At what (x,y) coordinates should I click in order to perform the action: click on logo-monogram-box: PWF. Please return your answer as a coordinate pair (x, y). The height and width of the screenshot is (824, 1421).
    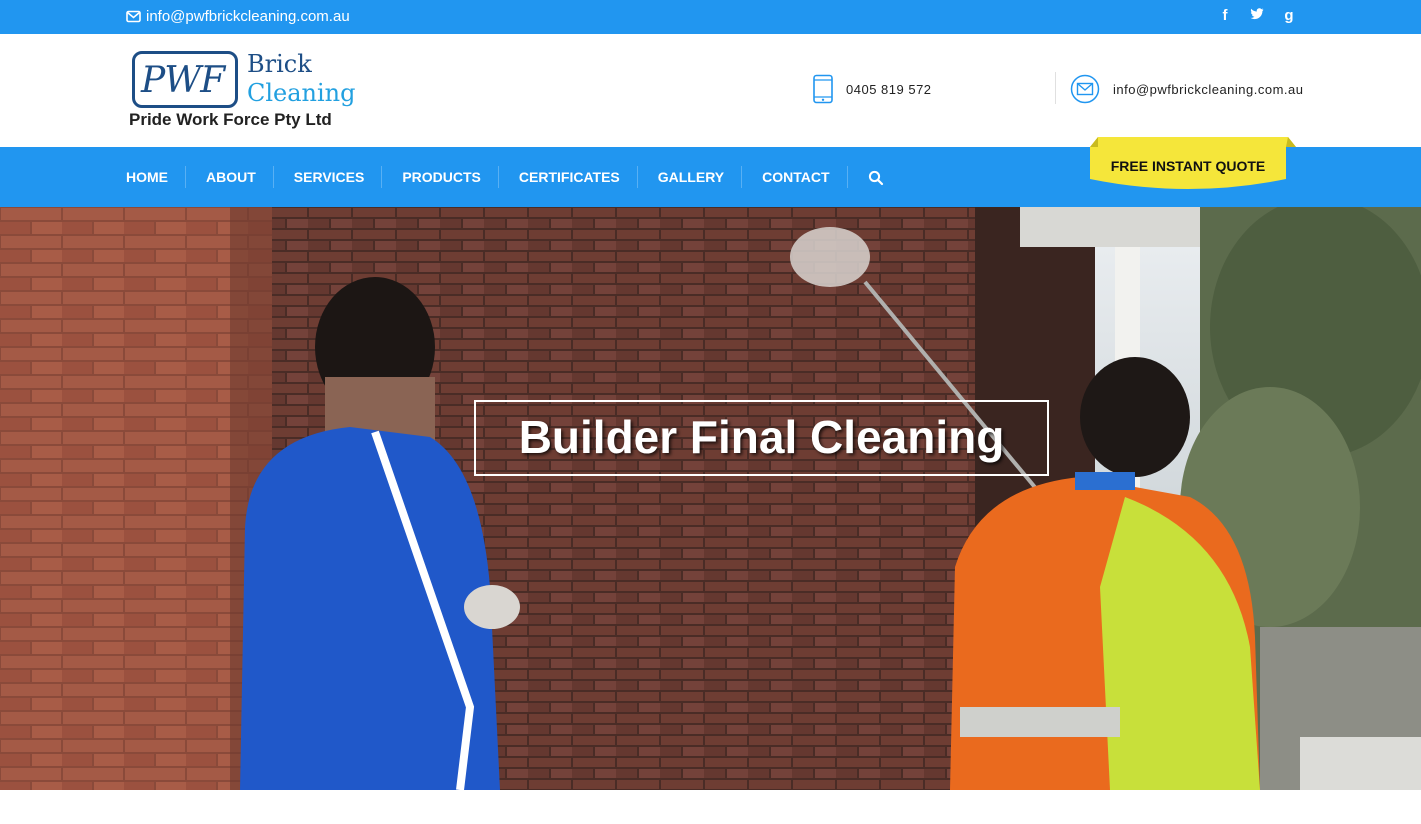
    Looking at the image, I should click on (185, 79).